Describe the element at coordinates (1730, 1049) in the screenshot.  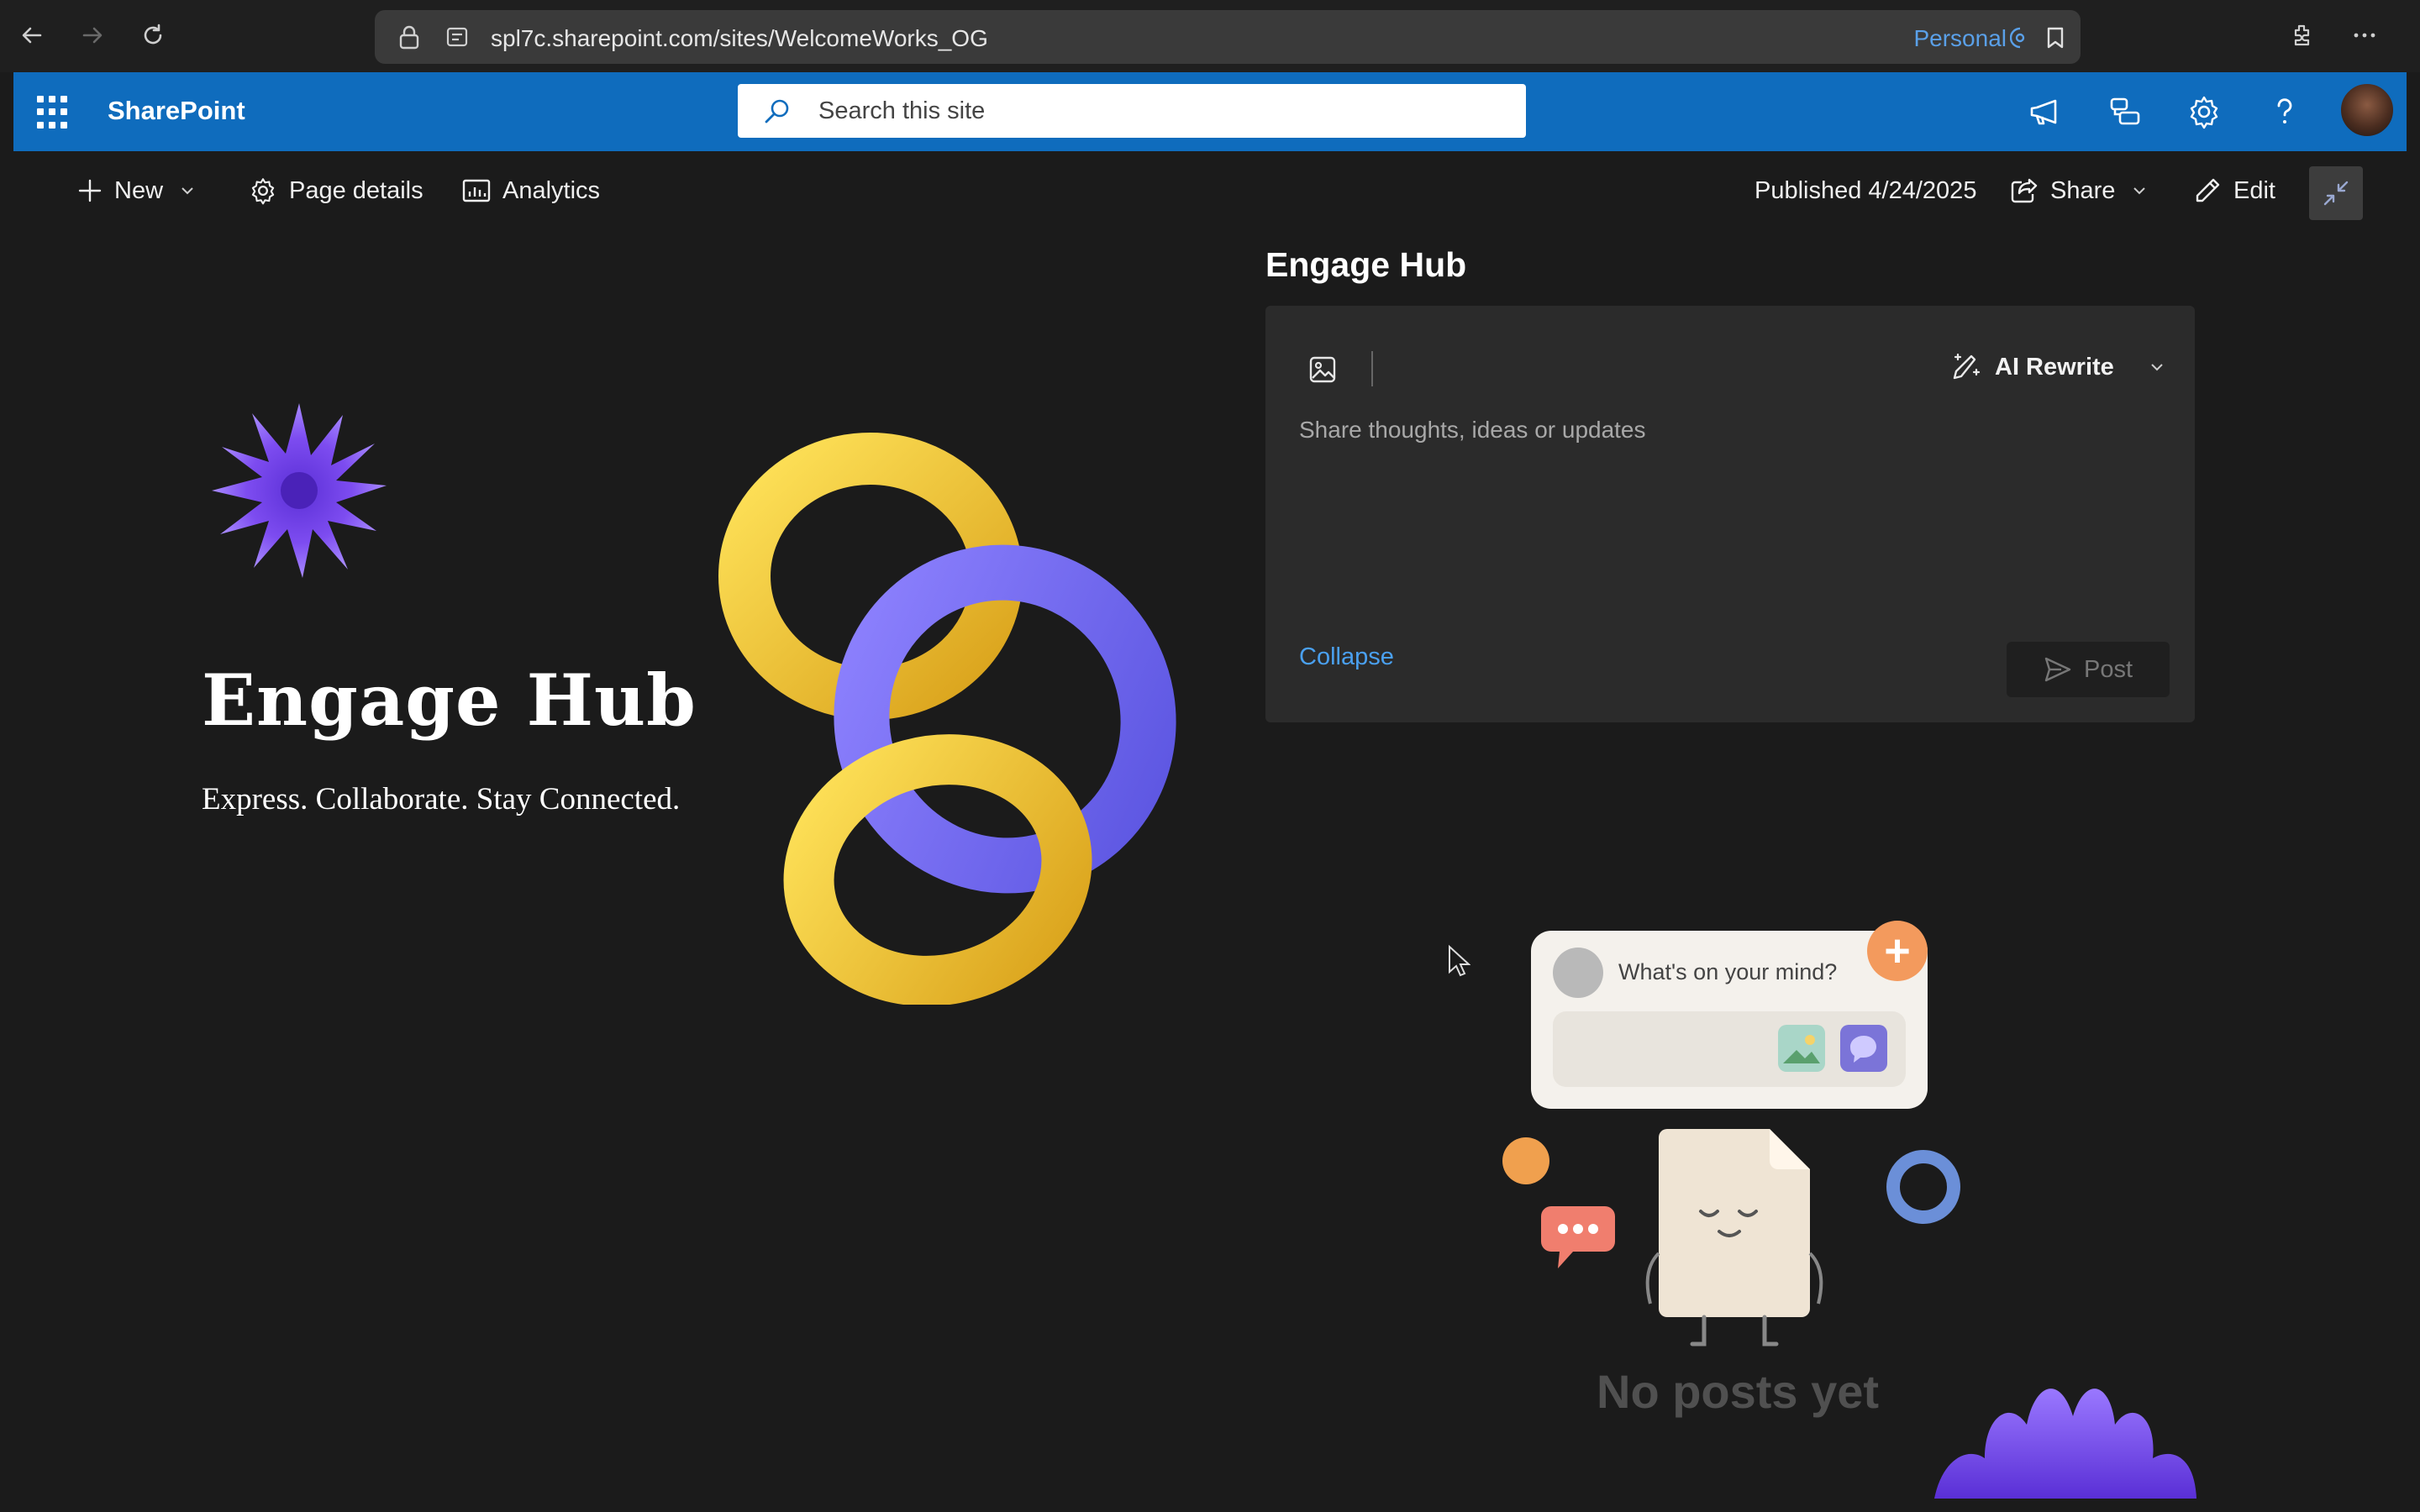
I see `illustration-input-bar` at that location.